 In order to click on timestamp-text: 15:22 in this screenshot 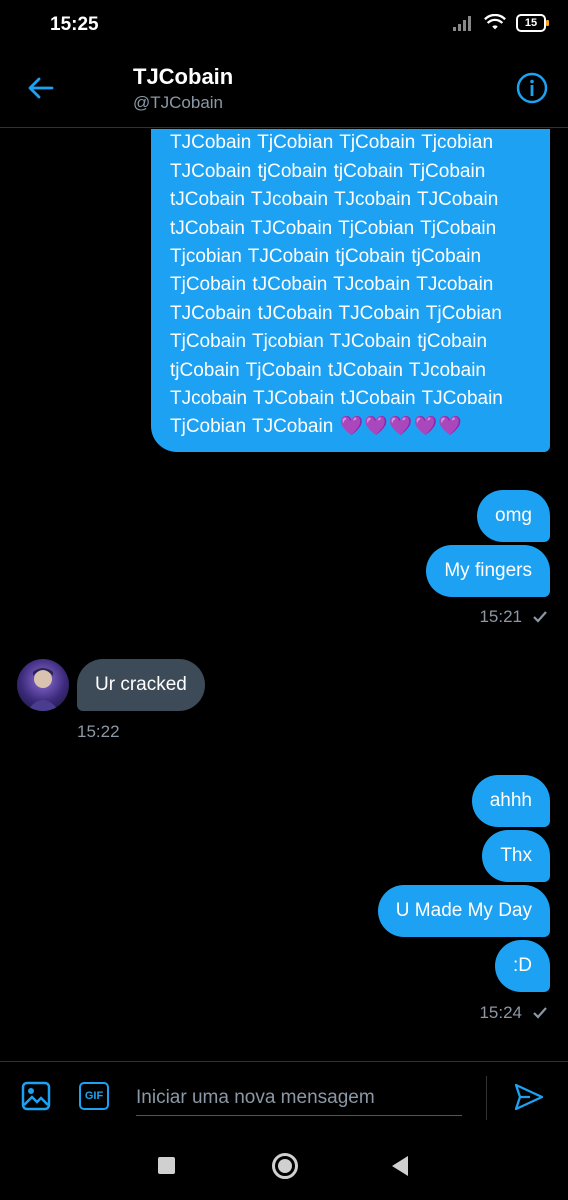, I will do `click(98, 731)`.